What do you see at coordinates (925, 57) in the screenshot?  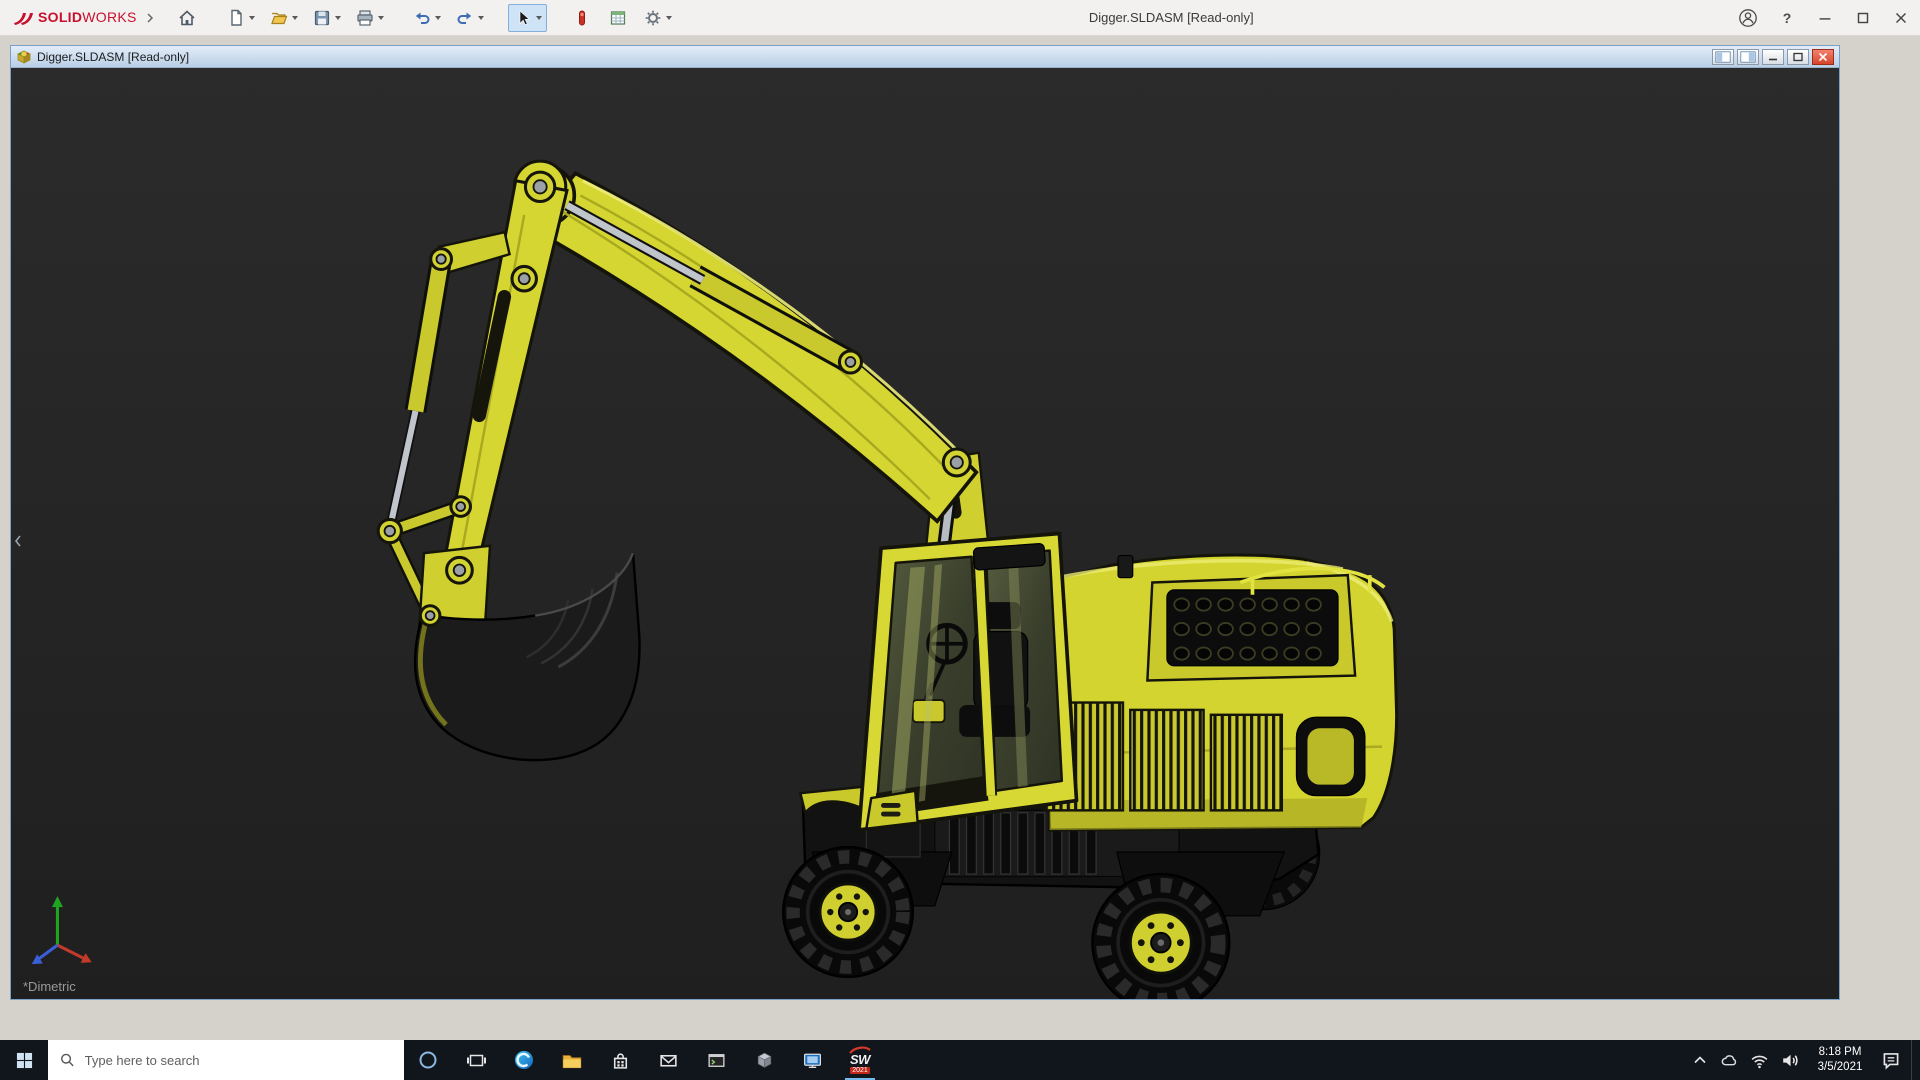 I see `document-titlebar: Digger.SLDASM [Read-only]` at bounding box center [925, 57].